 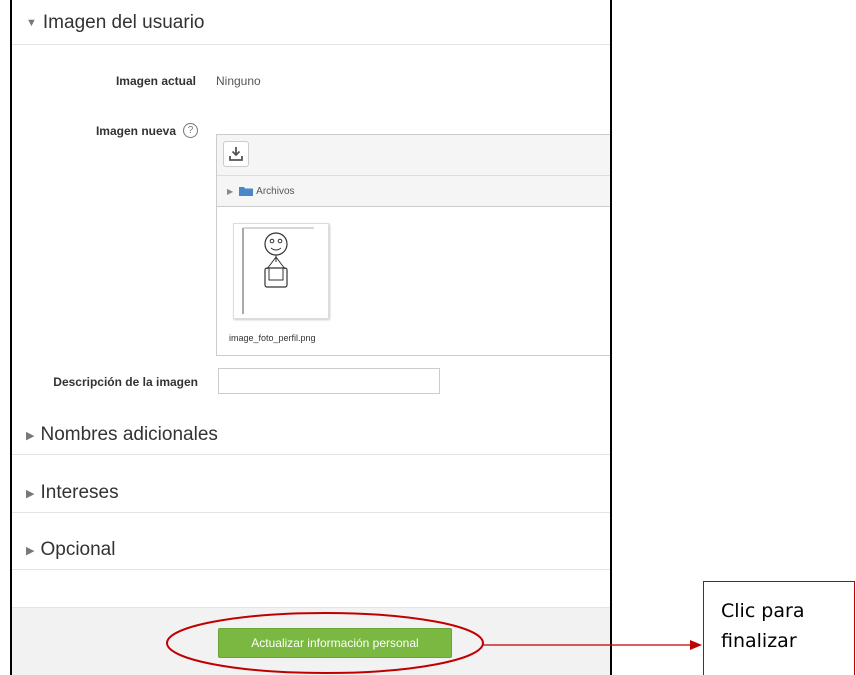 What do you see at coordinates (79, 492) in the screenshot?
I see `section-interests-title: Intereses` at bounding box center [79, 492].